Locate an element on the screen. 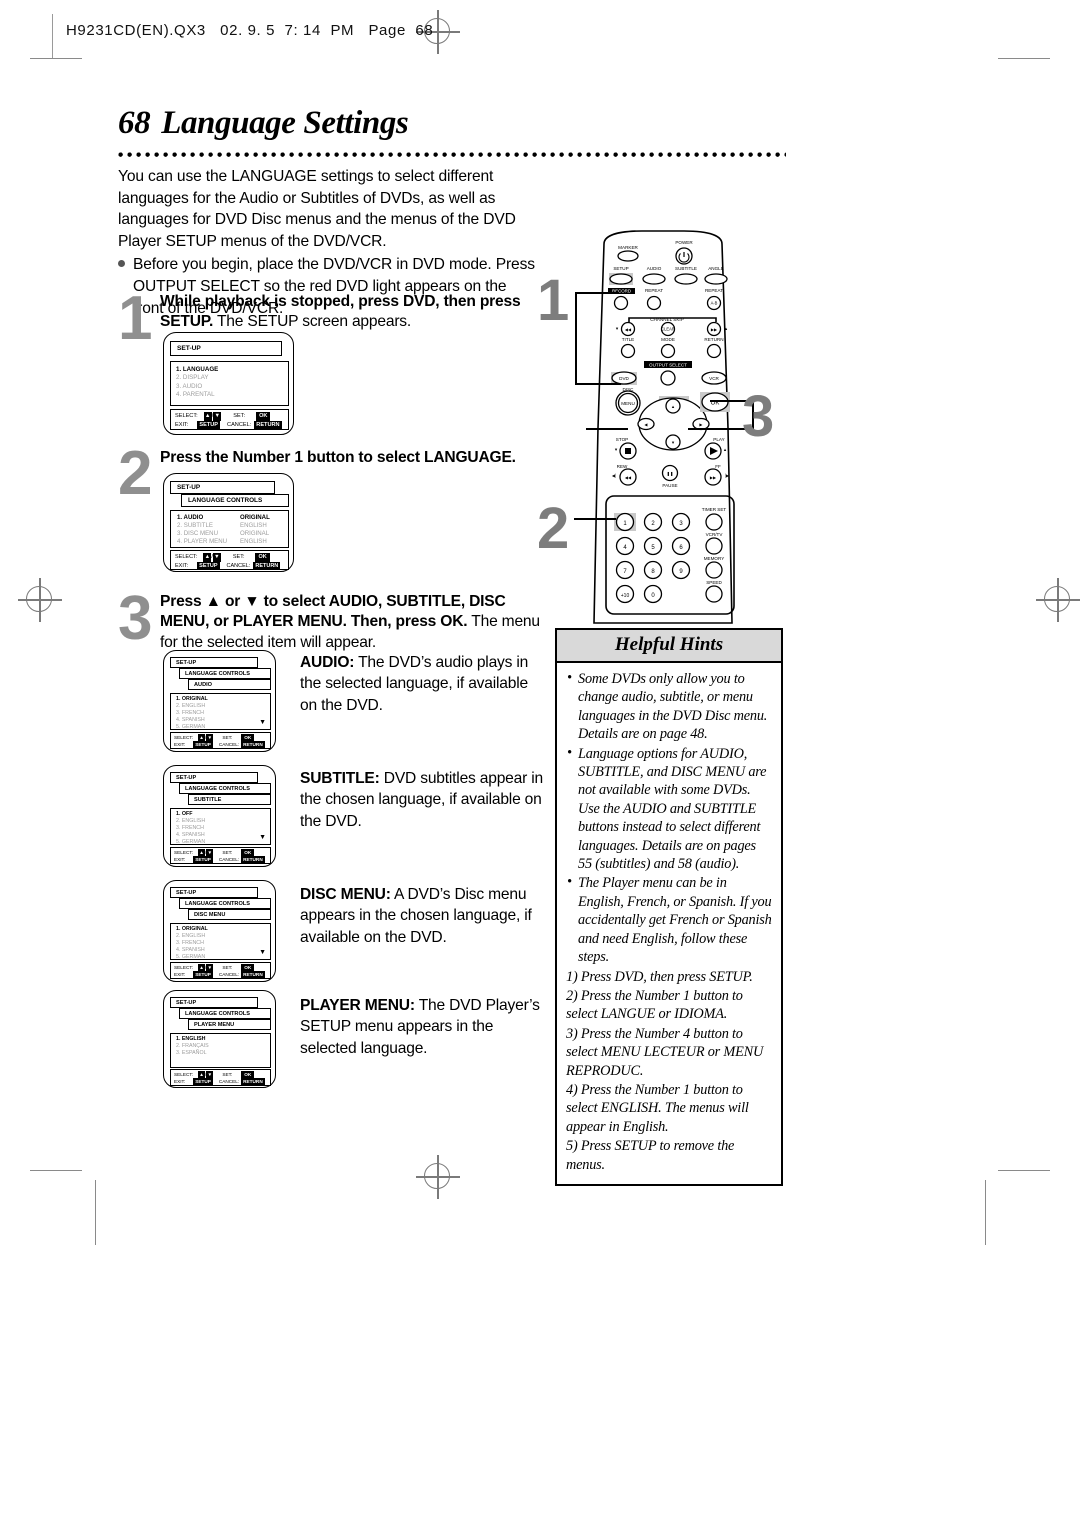 Image resolution: width=1080 pixels, height=1528 pixels. registration-mark-bottom is located at coordinates (438, 1177).